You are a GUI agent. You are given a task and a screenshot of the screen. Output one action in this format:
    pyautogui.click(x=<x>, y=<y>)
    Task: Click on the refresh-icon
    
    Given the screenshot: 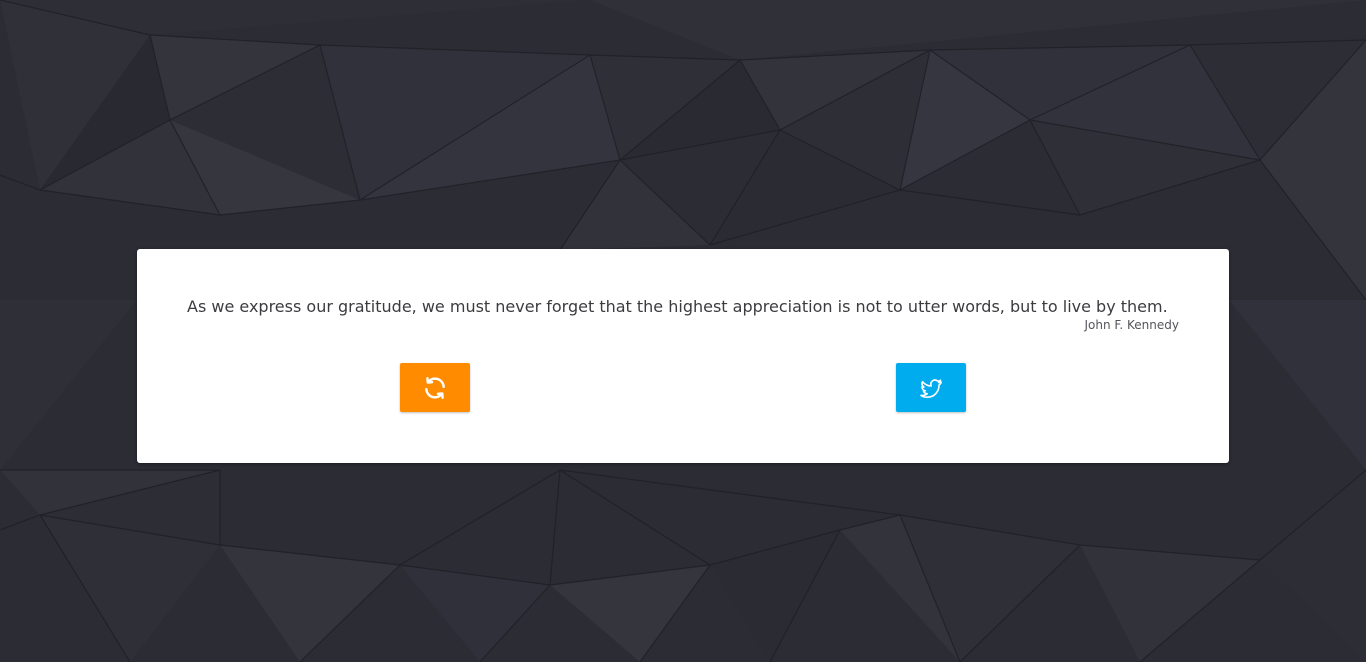 What is the action you would take?
    pyautogui.click(x=435, y=388)
    